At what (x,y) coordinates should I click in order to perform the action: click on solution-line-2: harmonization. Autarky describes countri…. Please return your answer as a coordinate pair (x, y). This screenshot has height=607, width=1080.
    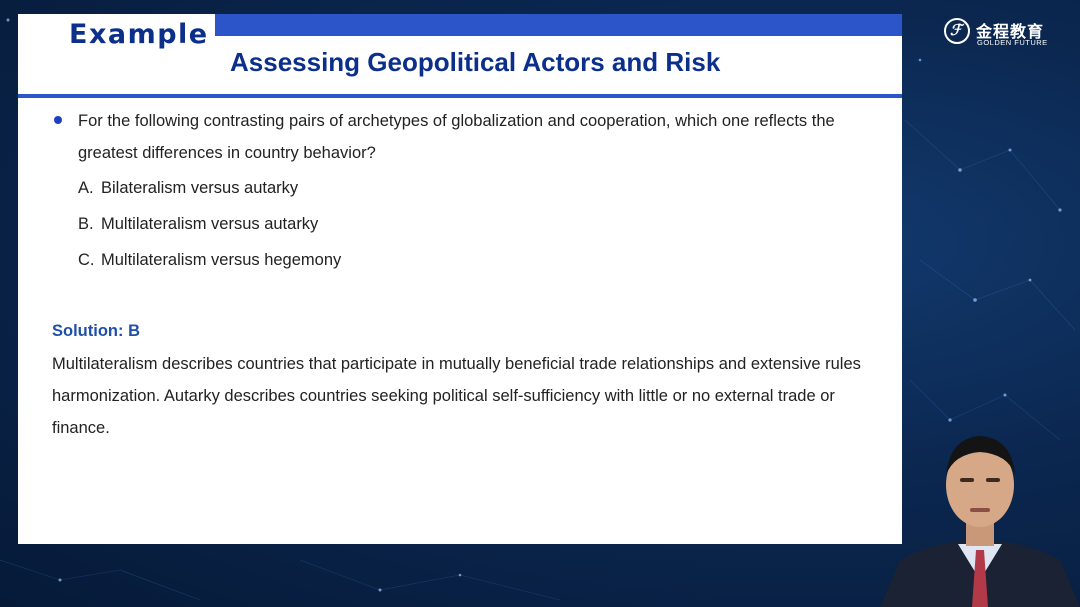
    Looking at the image, I should click on (443, 396).